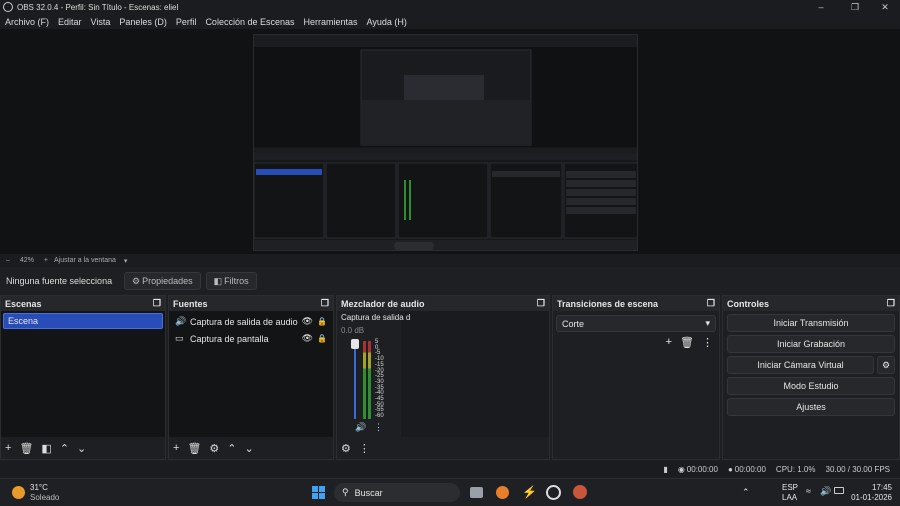 Image resolution: width=900 pixels, height=506 pixels. I want to click on sources-footer: + 🗑 ⚙ ⌃ ⌄, so click(251, 448).